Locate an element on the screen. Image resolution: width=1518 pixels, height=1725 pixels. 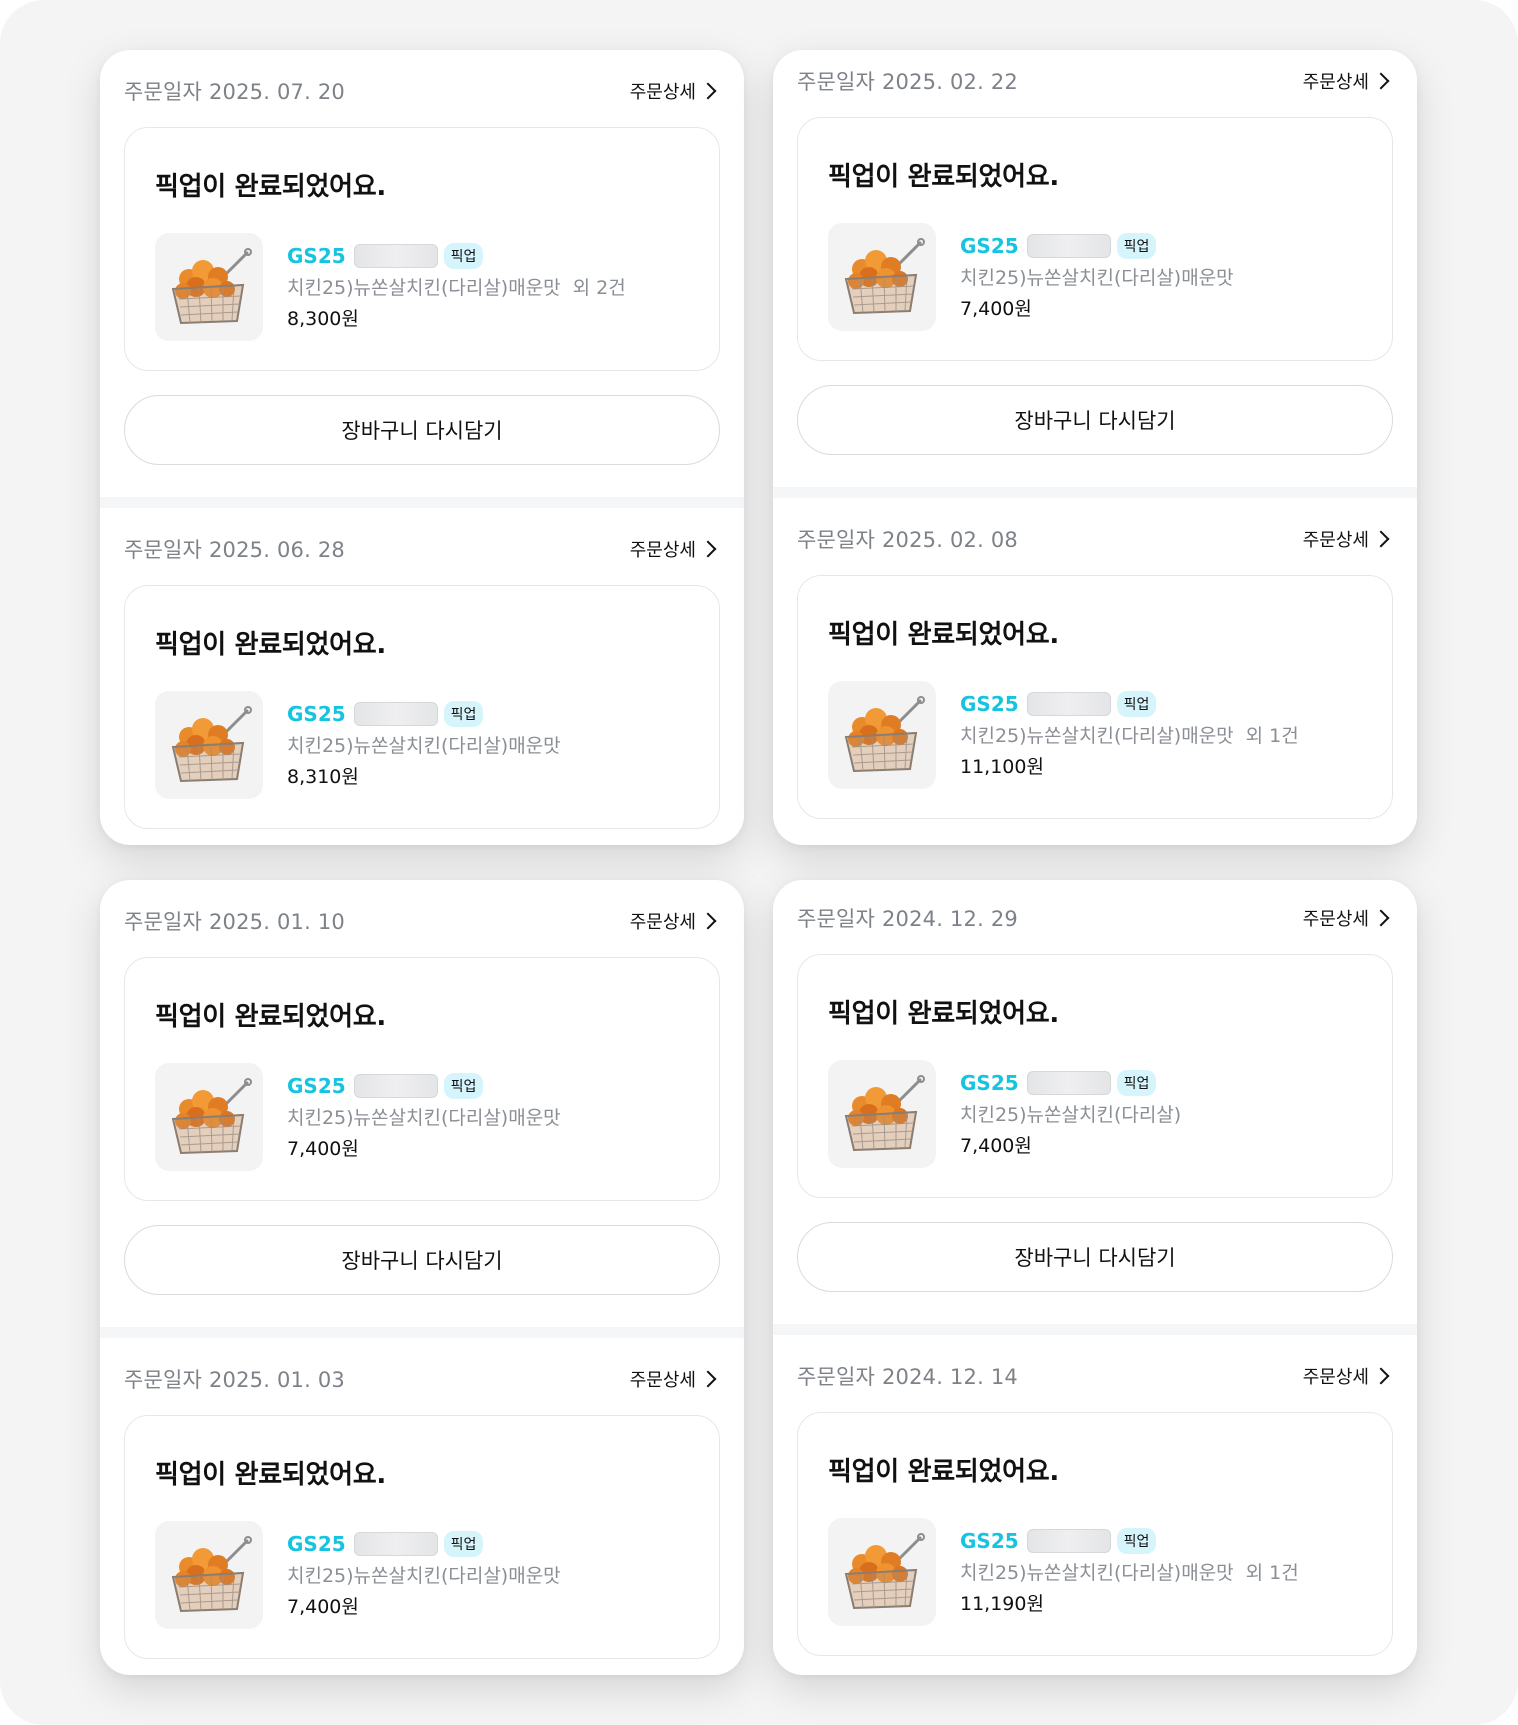
order-header: 주문일자 2025. 07. 20 주문상세 is located at coordinates (422, 77).